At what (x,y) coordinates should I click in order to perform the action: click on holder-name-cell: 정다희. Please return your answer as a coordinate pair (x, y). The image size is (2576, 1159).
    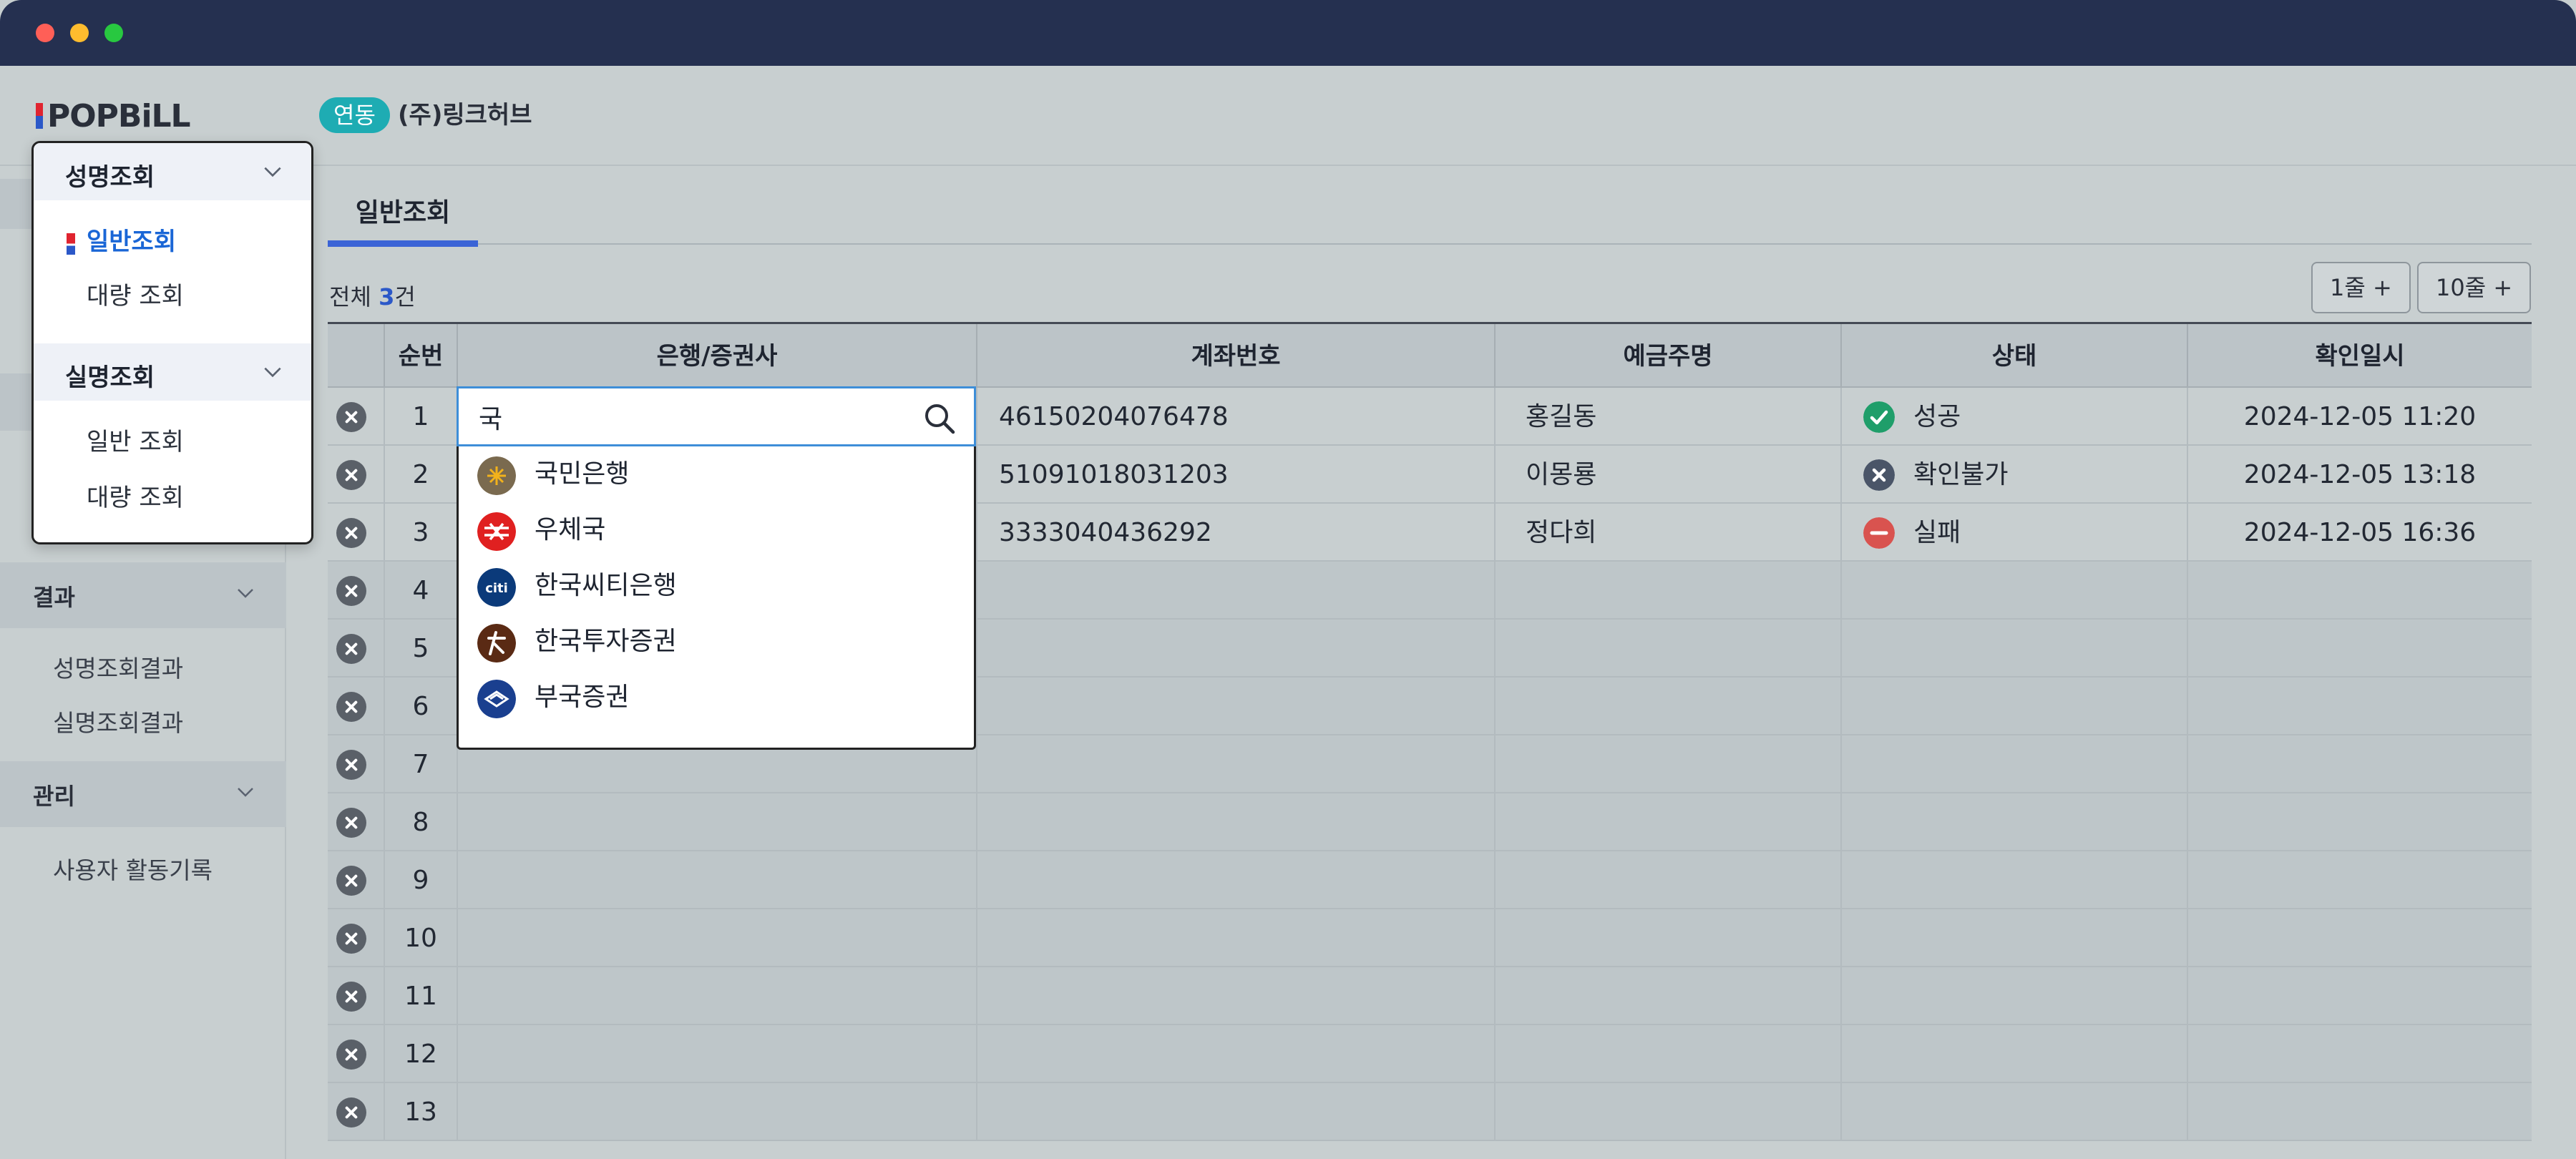
    Looking at the image, I should click on (1667, 533).